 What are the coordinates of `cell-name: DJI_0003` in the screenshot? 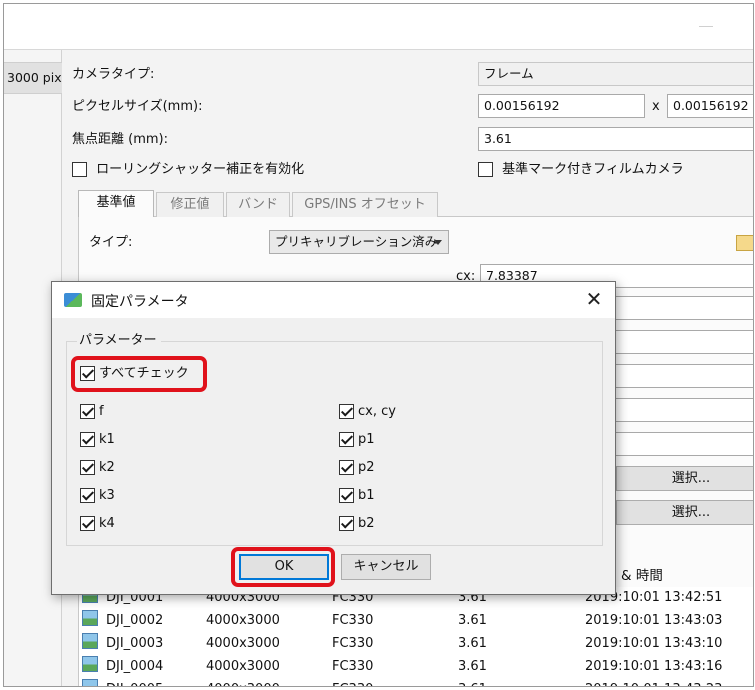 It's located at (135, 643).